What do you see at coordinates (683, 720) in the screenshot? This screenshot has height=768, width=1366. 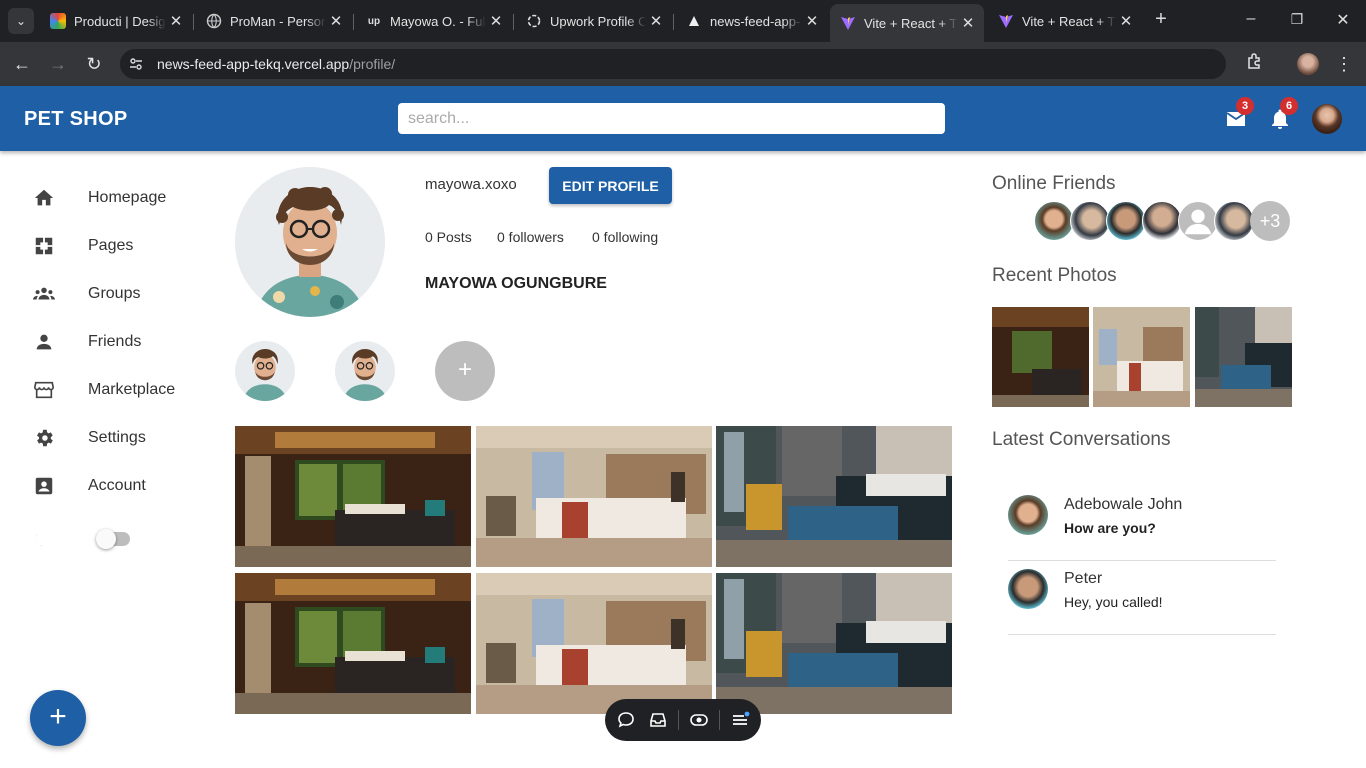 I see `floating-toolbar` at bounding box center [683, 720].